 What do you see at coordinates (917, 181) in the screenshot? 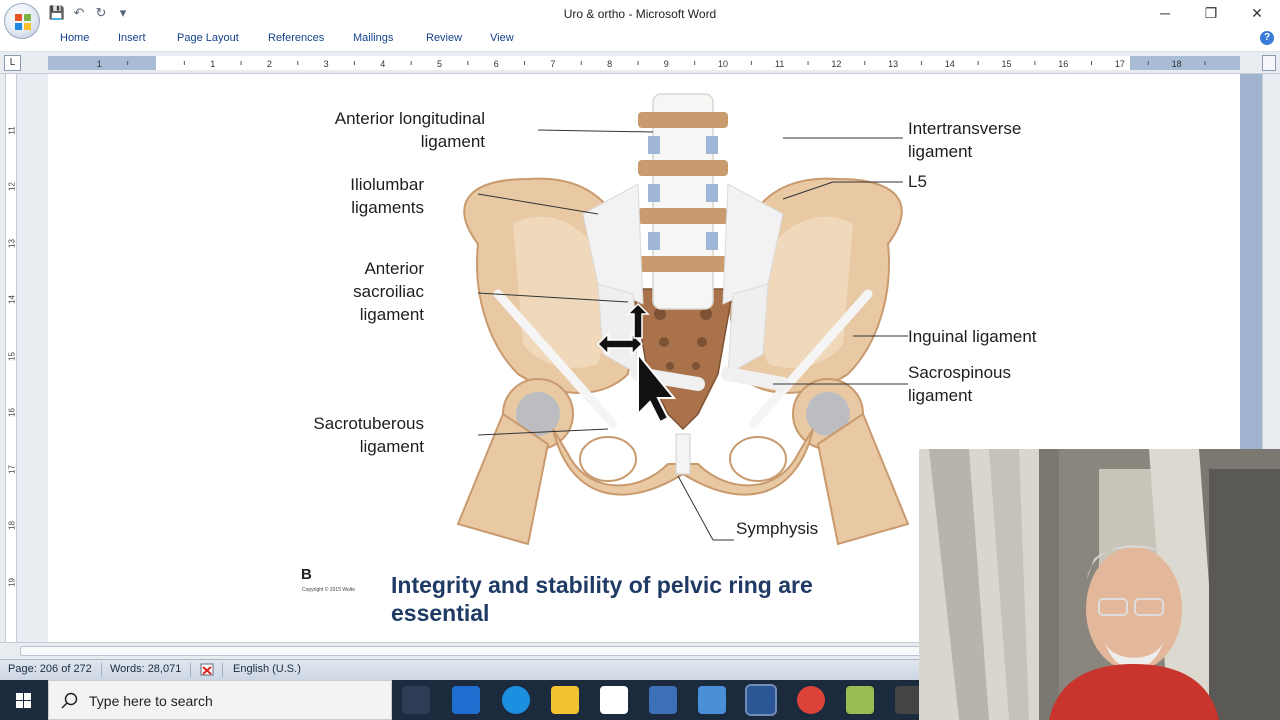
I see `label-l5: L5` at bounding box center [917, 181].